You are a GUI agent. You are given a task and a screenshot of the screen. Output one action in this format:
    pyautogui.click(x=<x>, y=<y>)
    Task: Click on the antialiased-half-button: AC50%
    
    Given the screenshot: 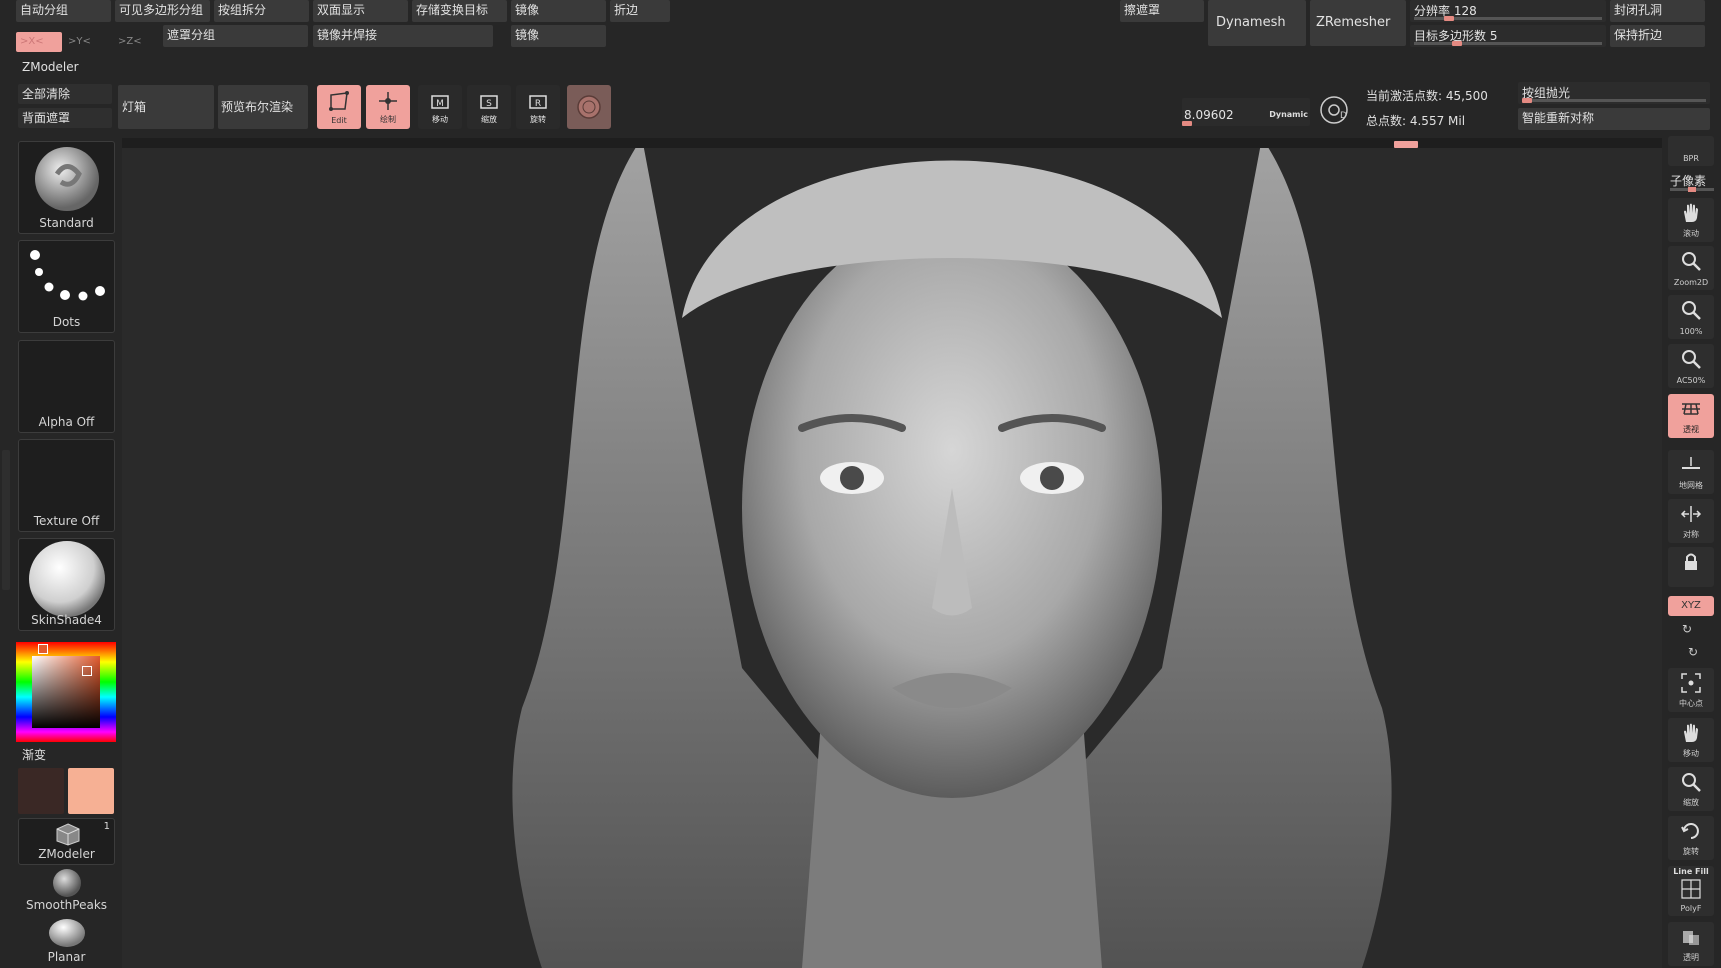 What is the action you would take?
    pyautogui.click(x=1691, y=366)
    